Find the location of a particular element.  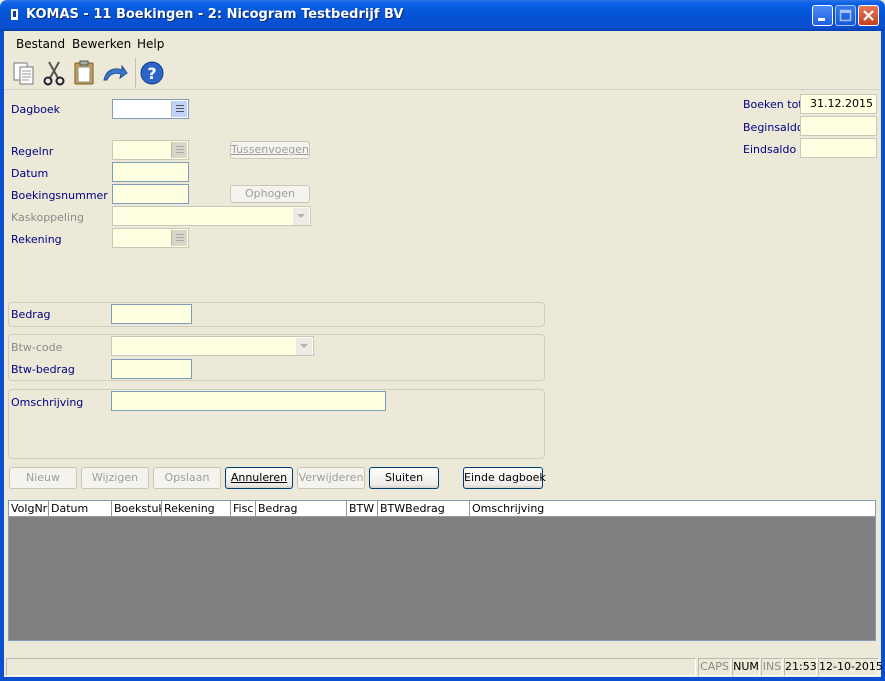

omschrijving-label: Omschrijving is located at coordinates (47, 402).